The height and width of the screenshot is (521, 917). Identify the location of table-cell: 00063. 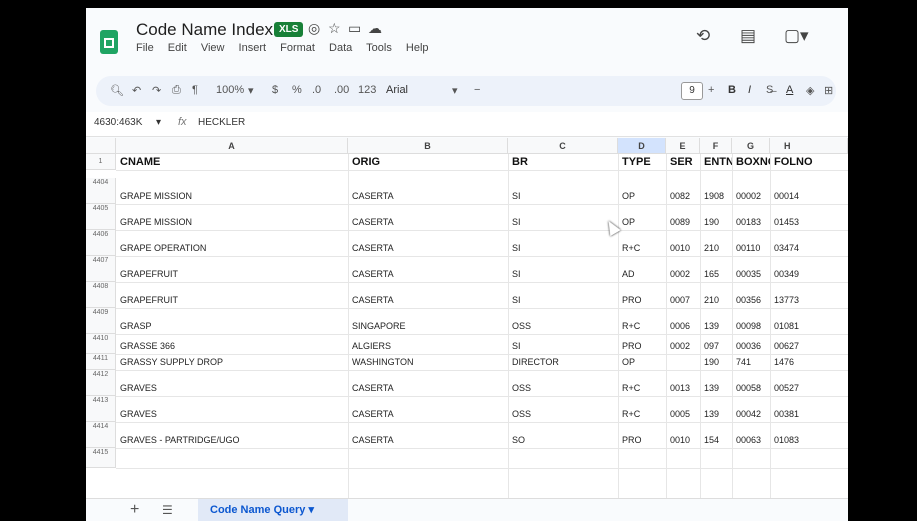
(753, 440).